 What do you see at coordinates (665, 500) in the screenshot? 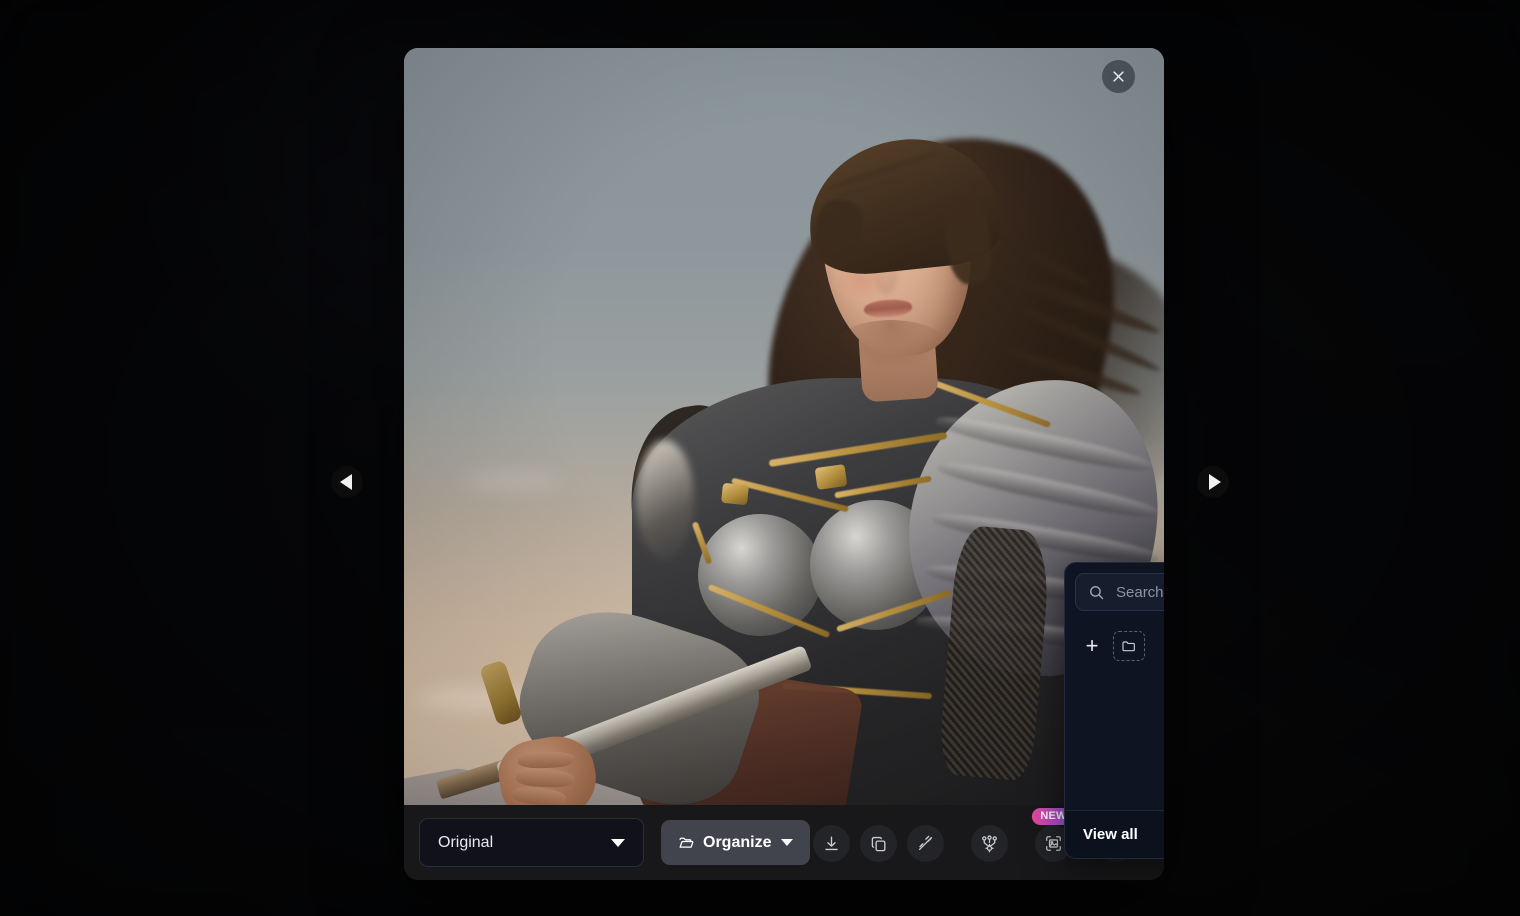
I see `armor-left-pauldron-highlight` at bounding box center [665, 500].